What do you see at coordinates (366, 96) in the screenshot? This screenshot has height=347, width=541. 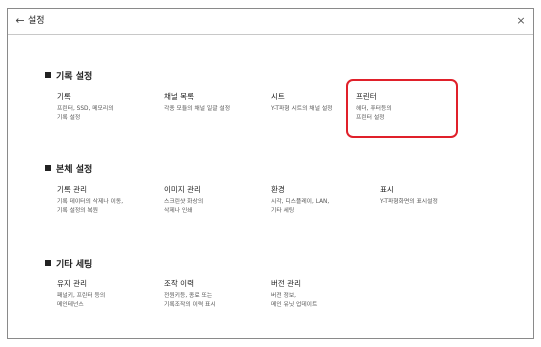 I see `item-label: 프린터` at bounding box center [366, 96].